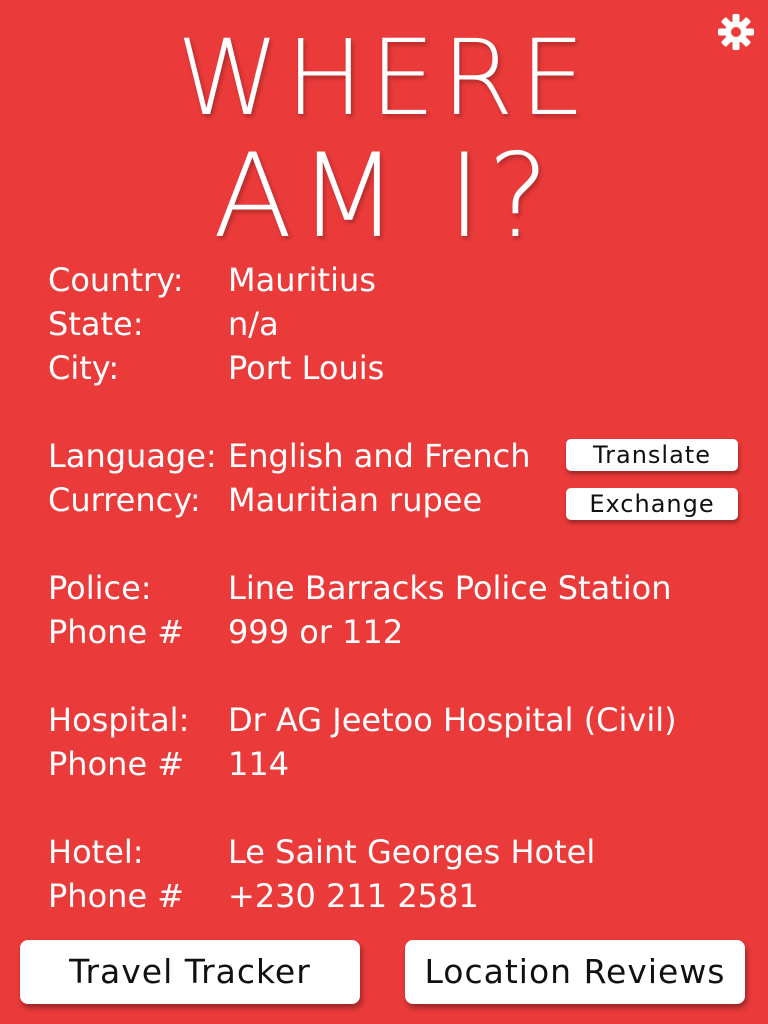 This screenshot has width=768, height=1024. Describe the element at coordinates (452, 720) in the screenshot. I see `hospital-value: Dr AG Jeetoo Hospital (Civil)` at that location.